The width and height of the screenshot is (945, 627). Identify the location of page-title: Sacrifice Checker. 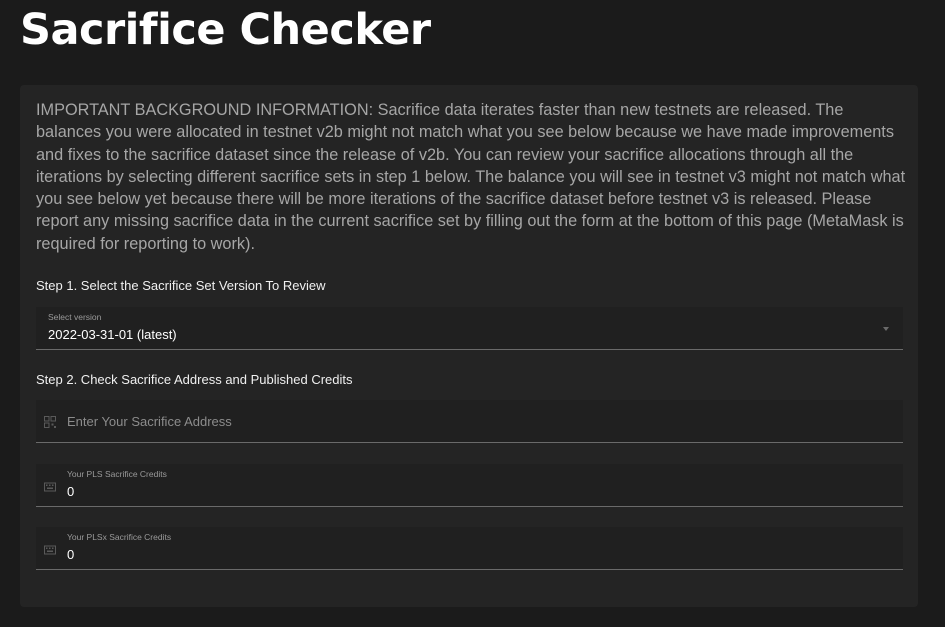
(225, 30).